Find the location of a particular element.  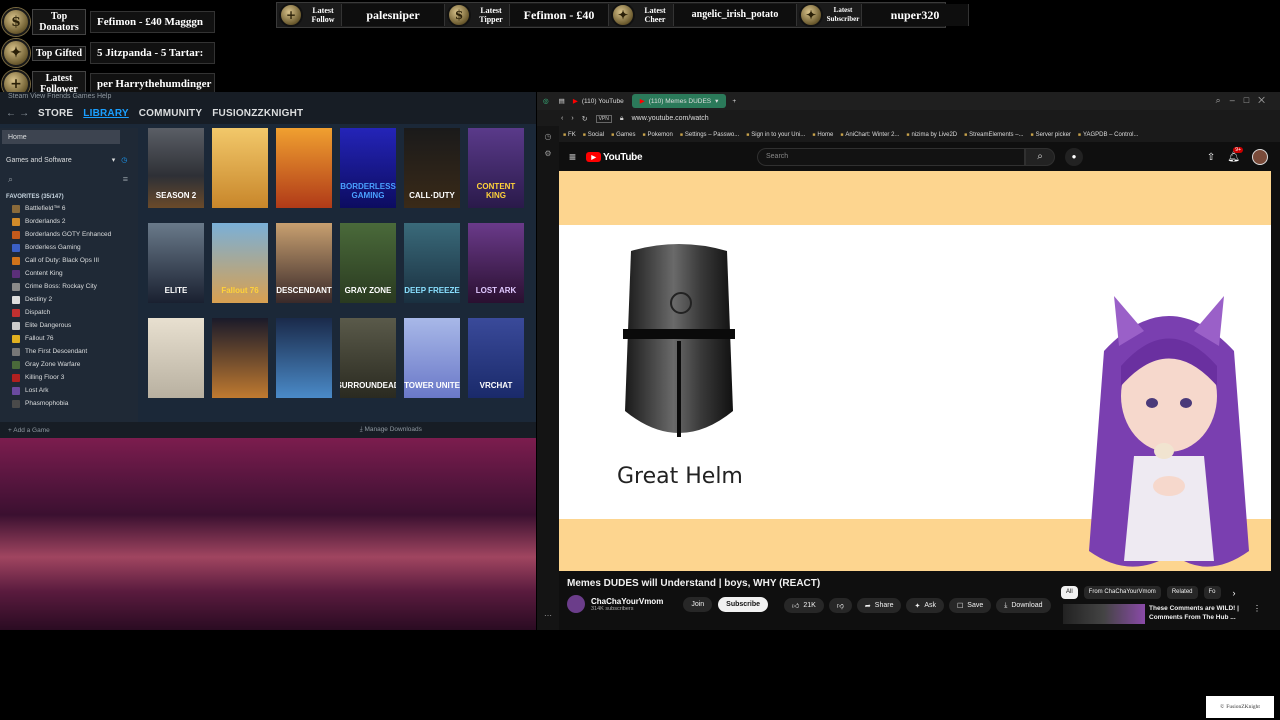

games-filter-dropdown: Games and Software ▾ ◷ is located at coordinates (69, 160).